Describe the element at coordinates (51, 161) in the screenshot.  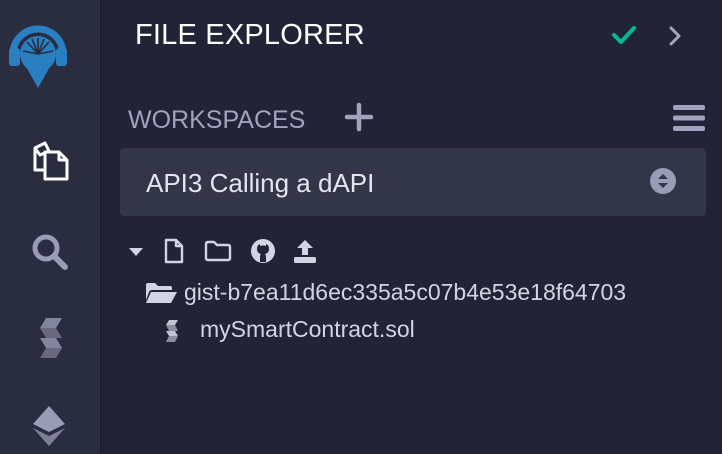
I see `files-icon` at that location.